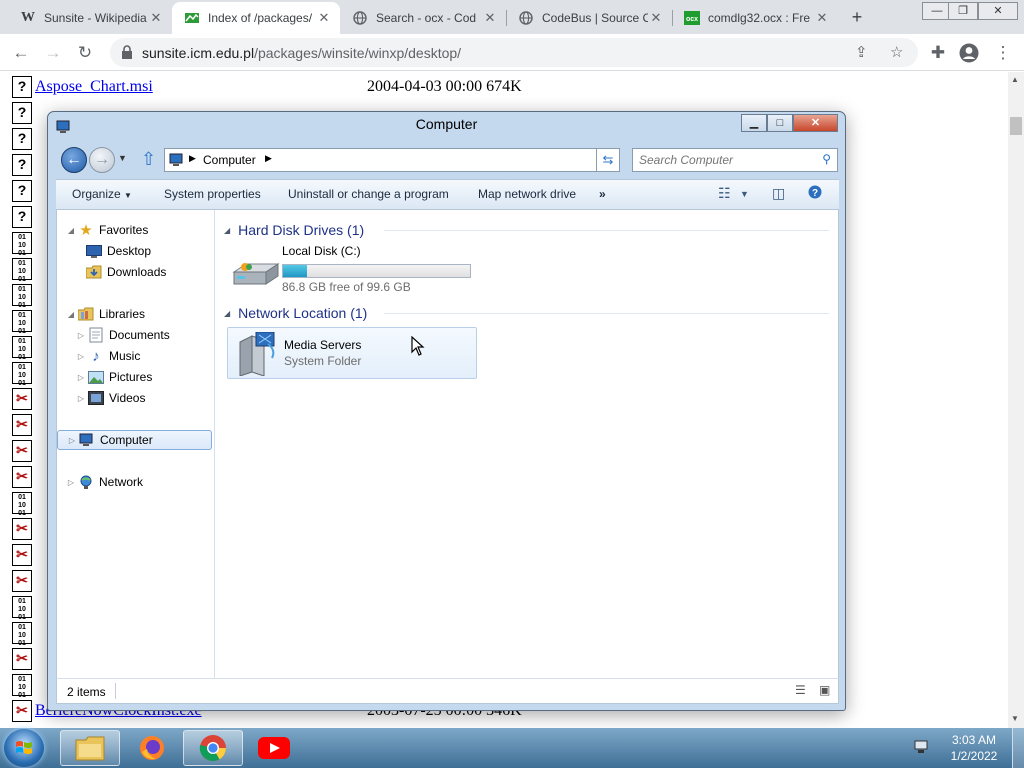 The height and width of the screenshot is (768, 1024). What do you see at coordinates (724, 193) in the screenshot?
I see `change-view-icon: ☷` at bounding box center [724, 193].